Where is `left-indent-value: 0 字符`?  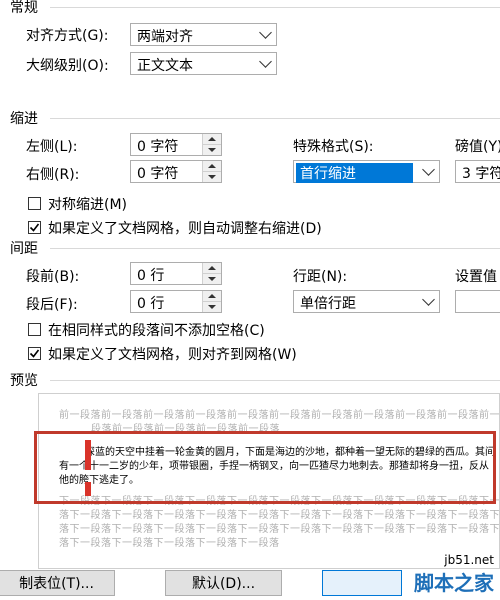 left-indent-value: 0 字符 is located at coordinates (157, 146).